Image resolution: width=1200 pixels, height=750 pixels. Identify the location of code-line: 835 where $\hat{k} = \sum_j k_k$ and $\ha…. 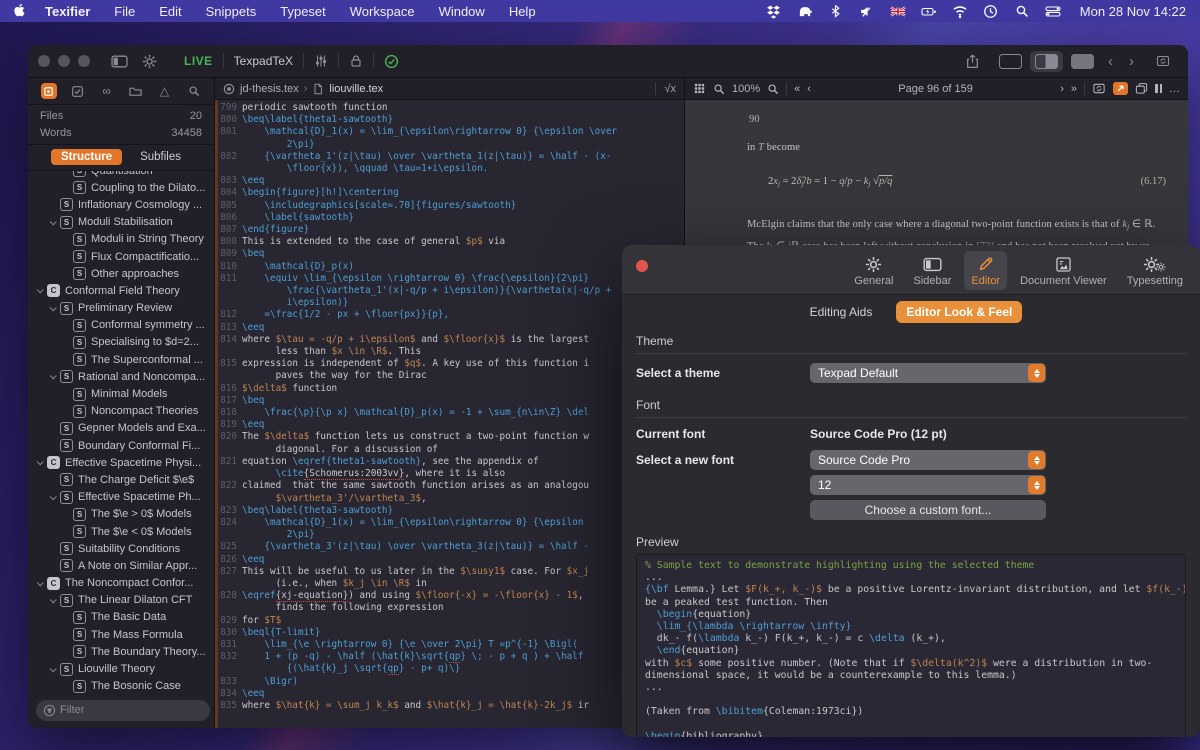
(449, 706).